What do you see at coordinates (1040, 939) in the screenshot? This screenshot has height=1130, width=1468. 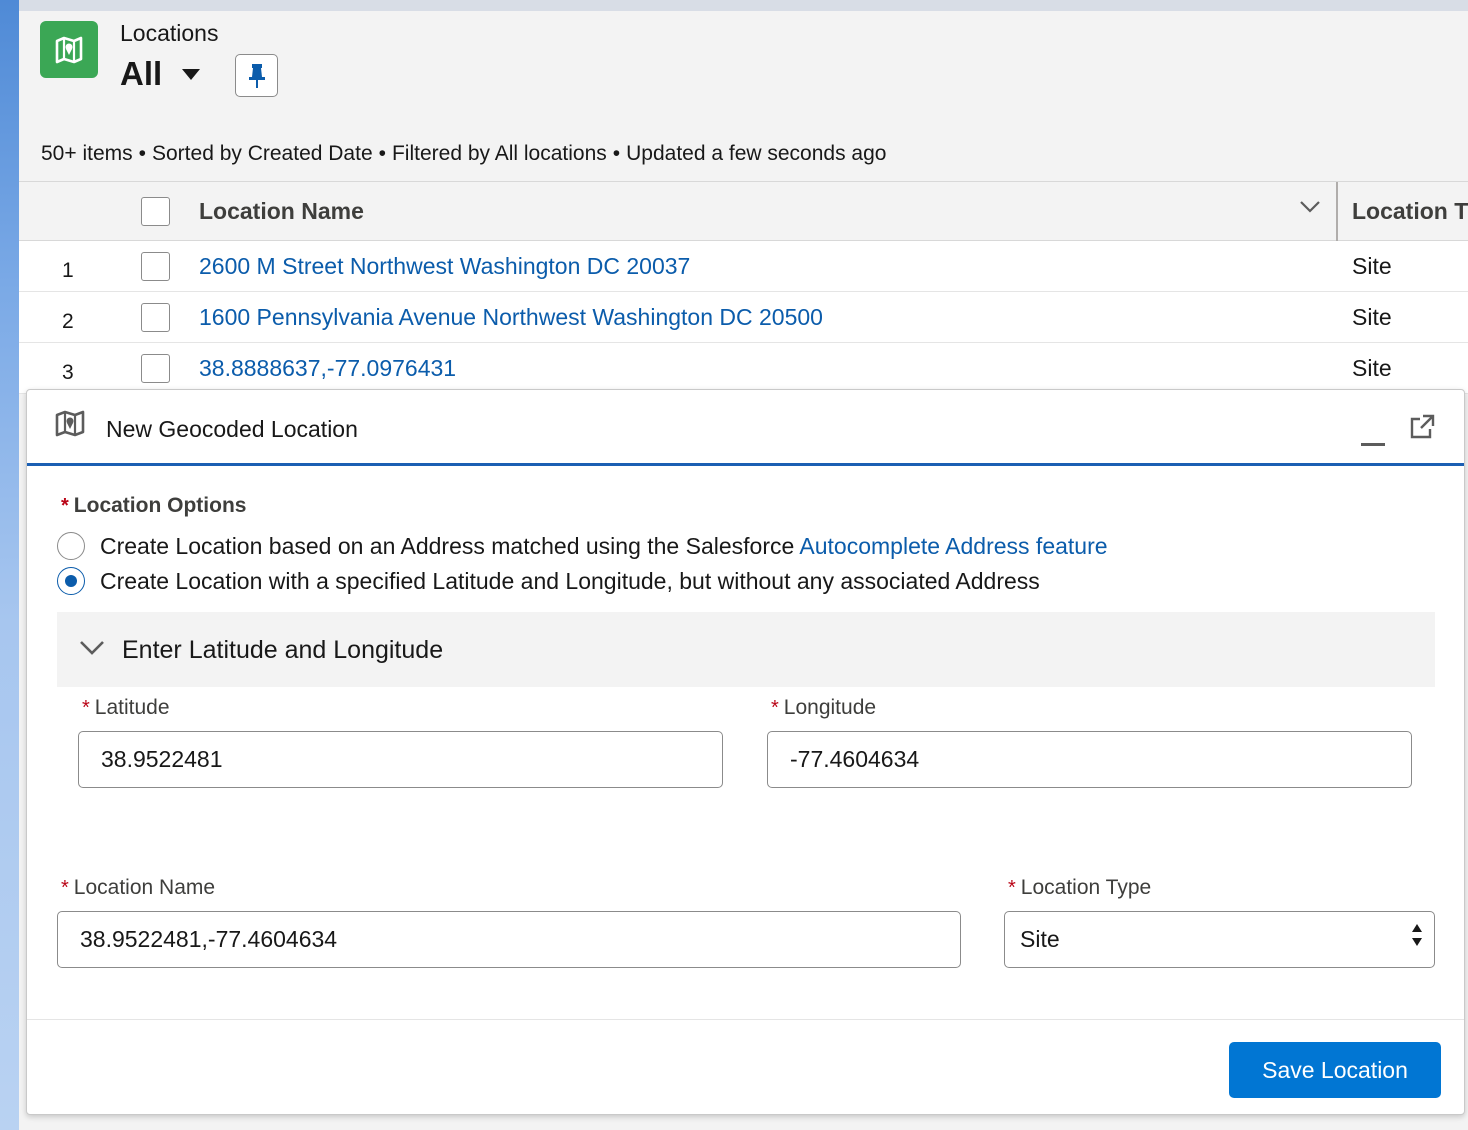 I see `location-type-value: Site` at bounding box center [1040, 939].